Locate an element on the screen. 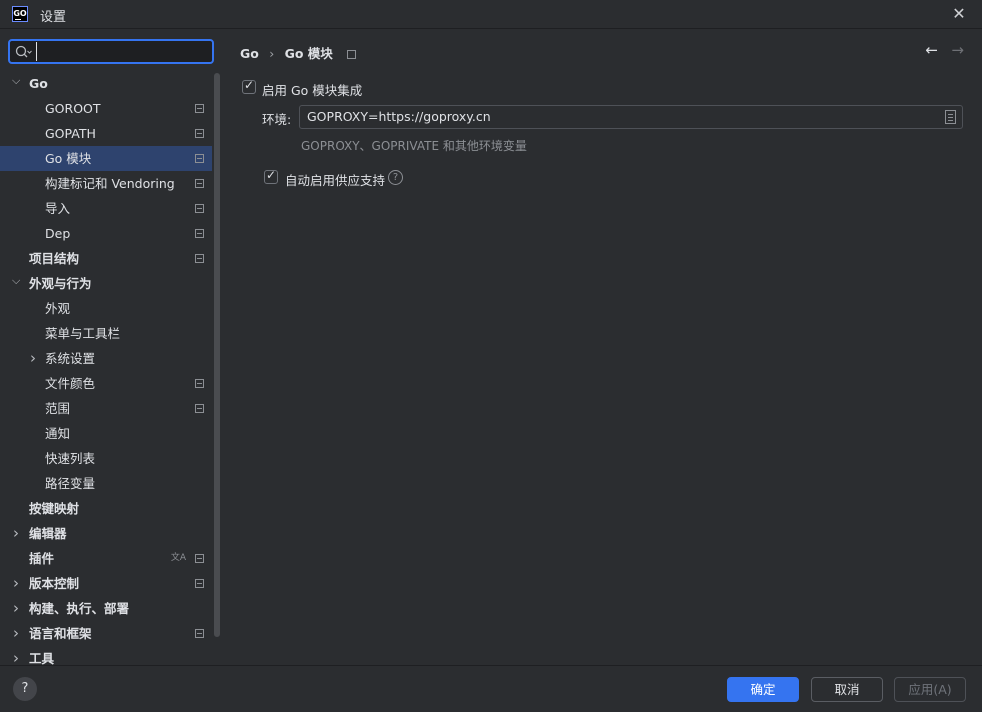 The width and height of the screenshot is (982, 712). environment-hint: GOPROXY、GOPRIVATE 和其他环境变量 is located at coordinates (414, 146).